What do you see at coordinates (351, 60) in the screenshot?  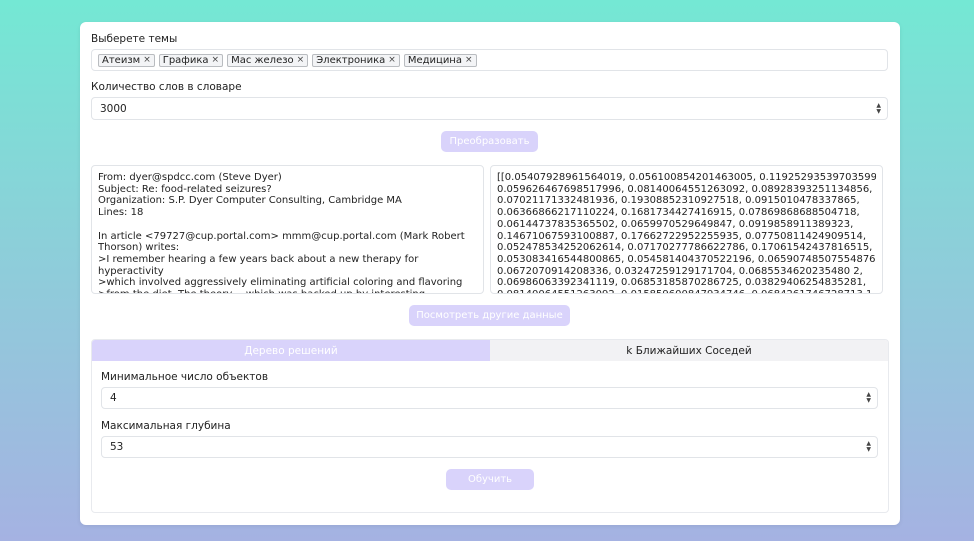 I see `topic-tag-label: Электроника` at bounding box center [351, 60].